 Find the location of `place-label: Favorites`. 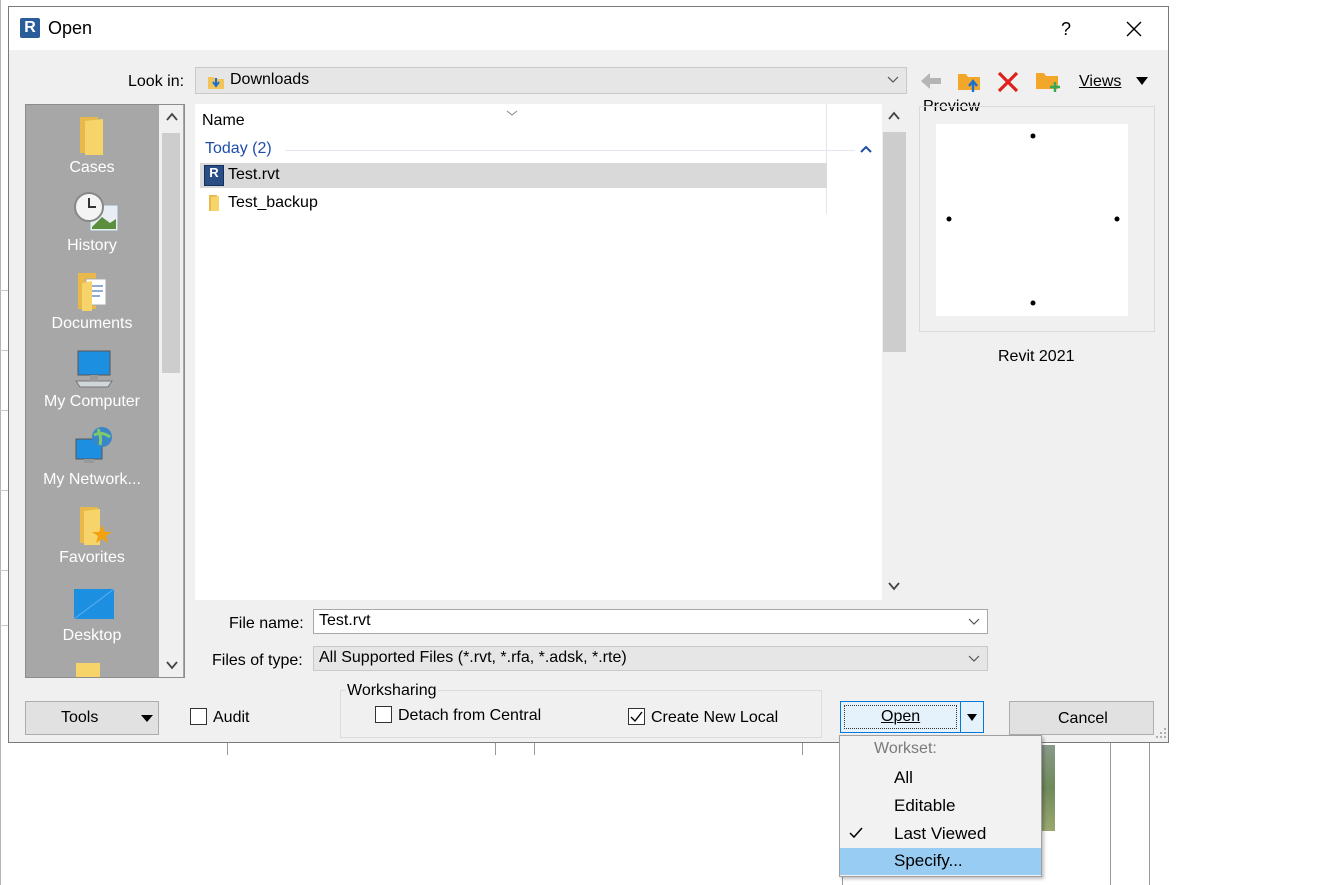

place-label: Favorites is located at coordinates (92, 557).